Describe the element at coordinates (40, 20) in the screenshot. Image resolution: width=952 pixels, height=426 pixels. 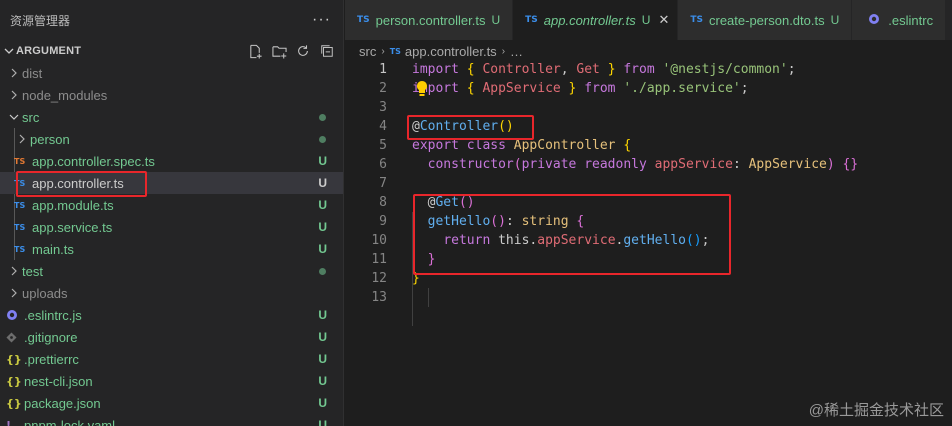
I see `explorer-title: 资源管理器` at that location.